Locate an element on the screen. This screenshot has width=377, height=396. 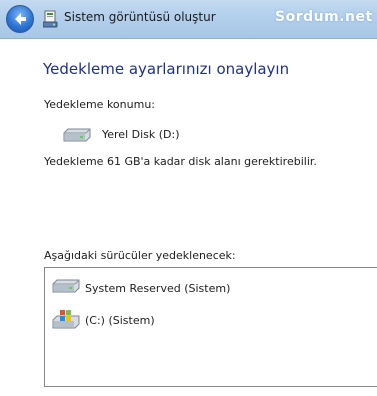
watermark-logo: Sordum.net is located at coordinates (324, 17).